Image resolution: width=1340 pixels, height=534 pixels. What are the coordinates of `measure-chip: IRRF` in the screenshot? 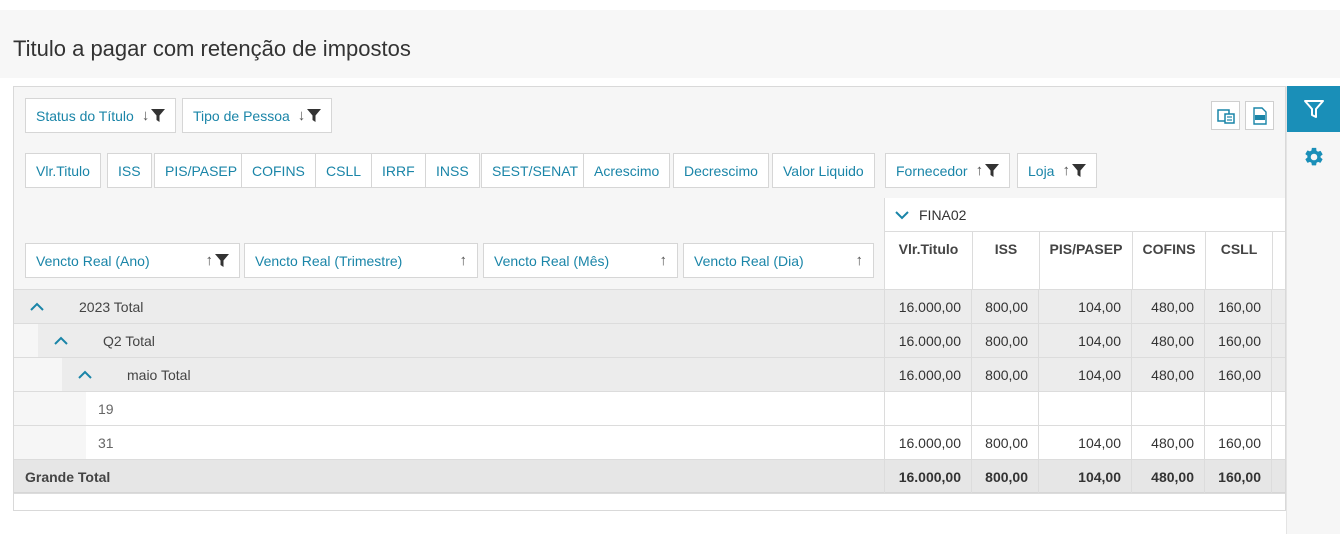 It's located at (398, 170).